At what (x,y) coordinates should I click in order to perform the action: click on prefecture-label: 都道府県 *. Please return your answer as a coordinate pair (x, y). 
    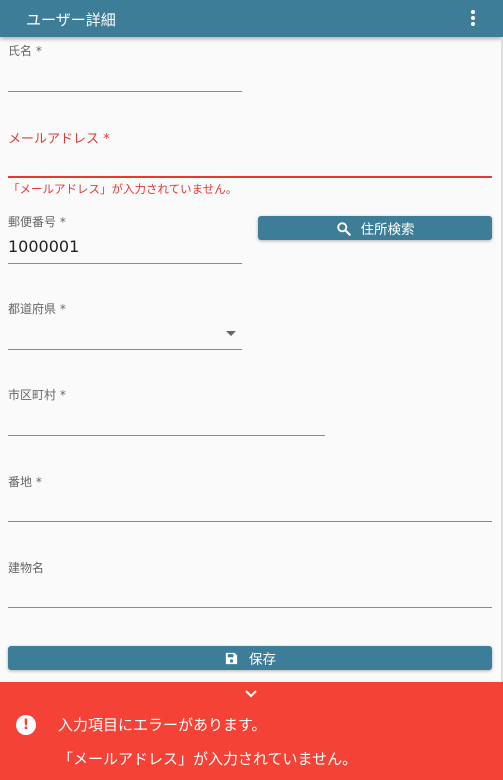
    Looking at the image, I should click on (37, 309).